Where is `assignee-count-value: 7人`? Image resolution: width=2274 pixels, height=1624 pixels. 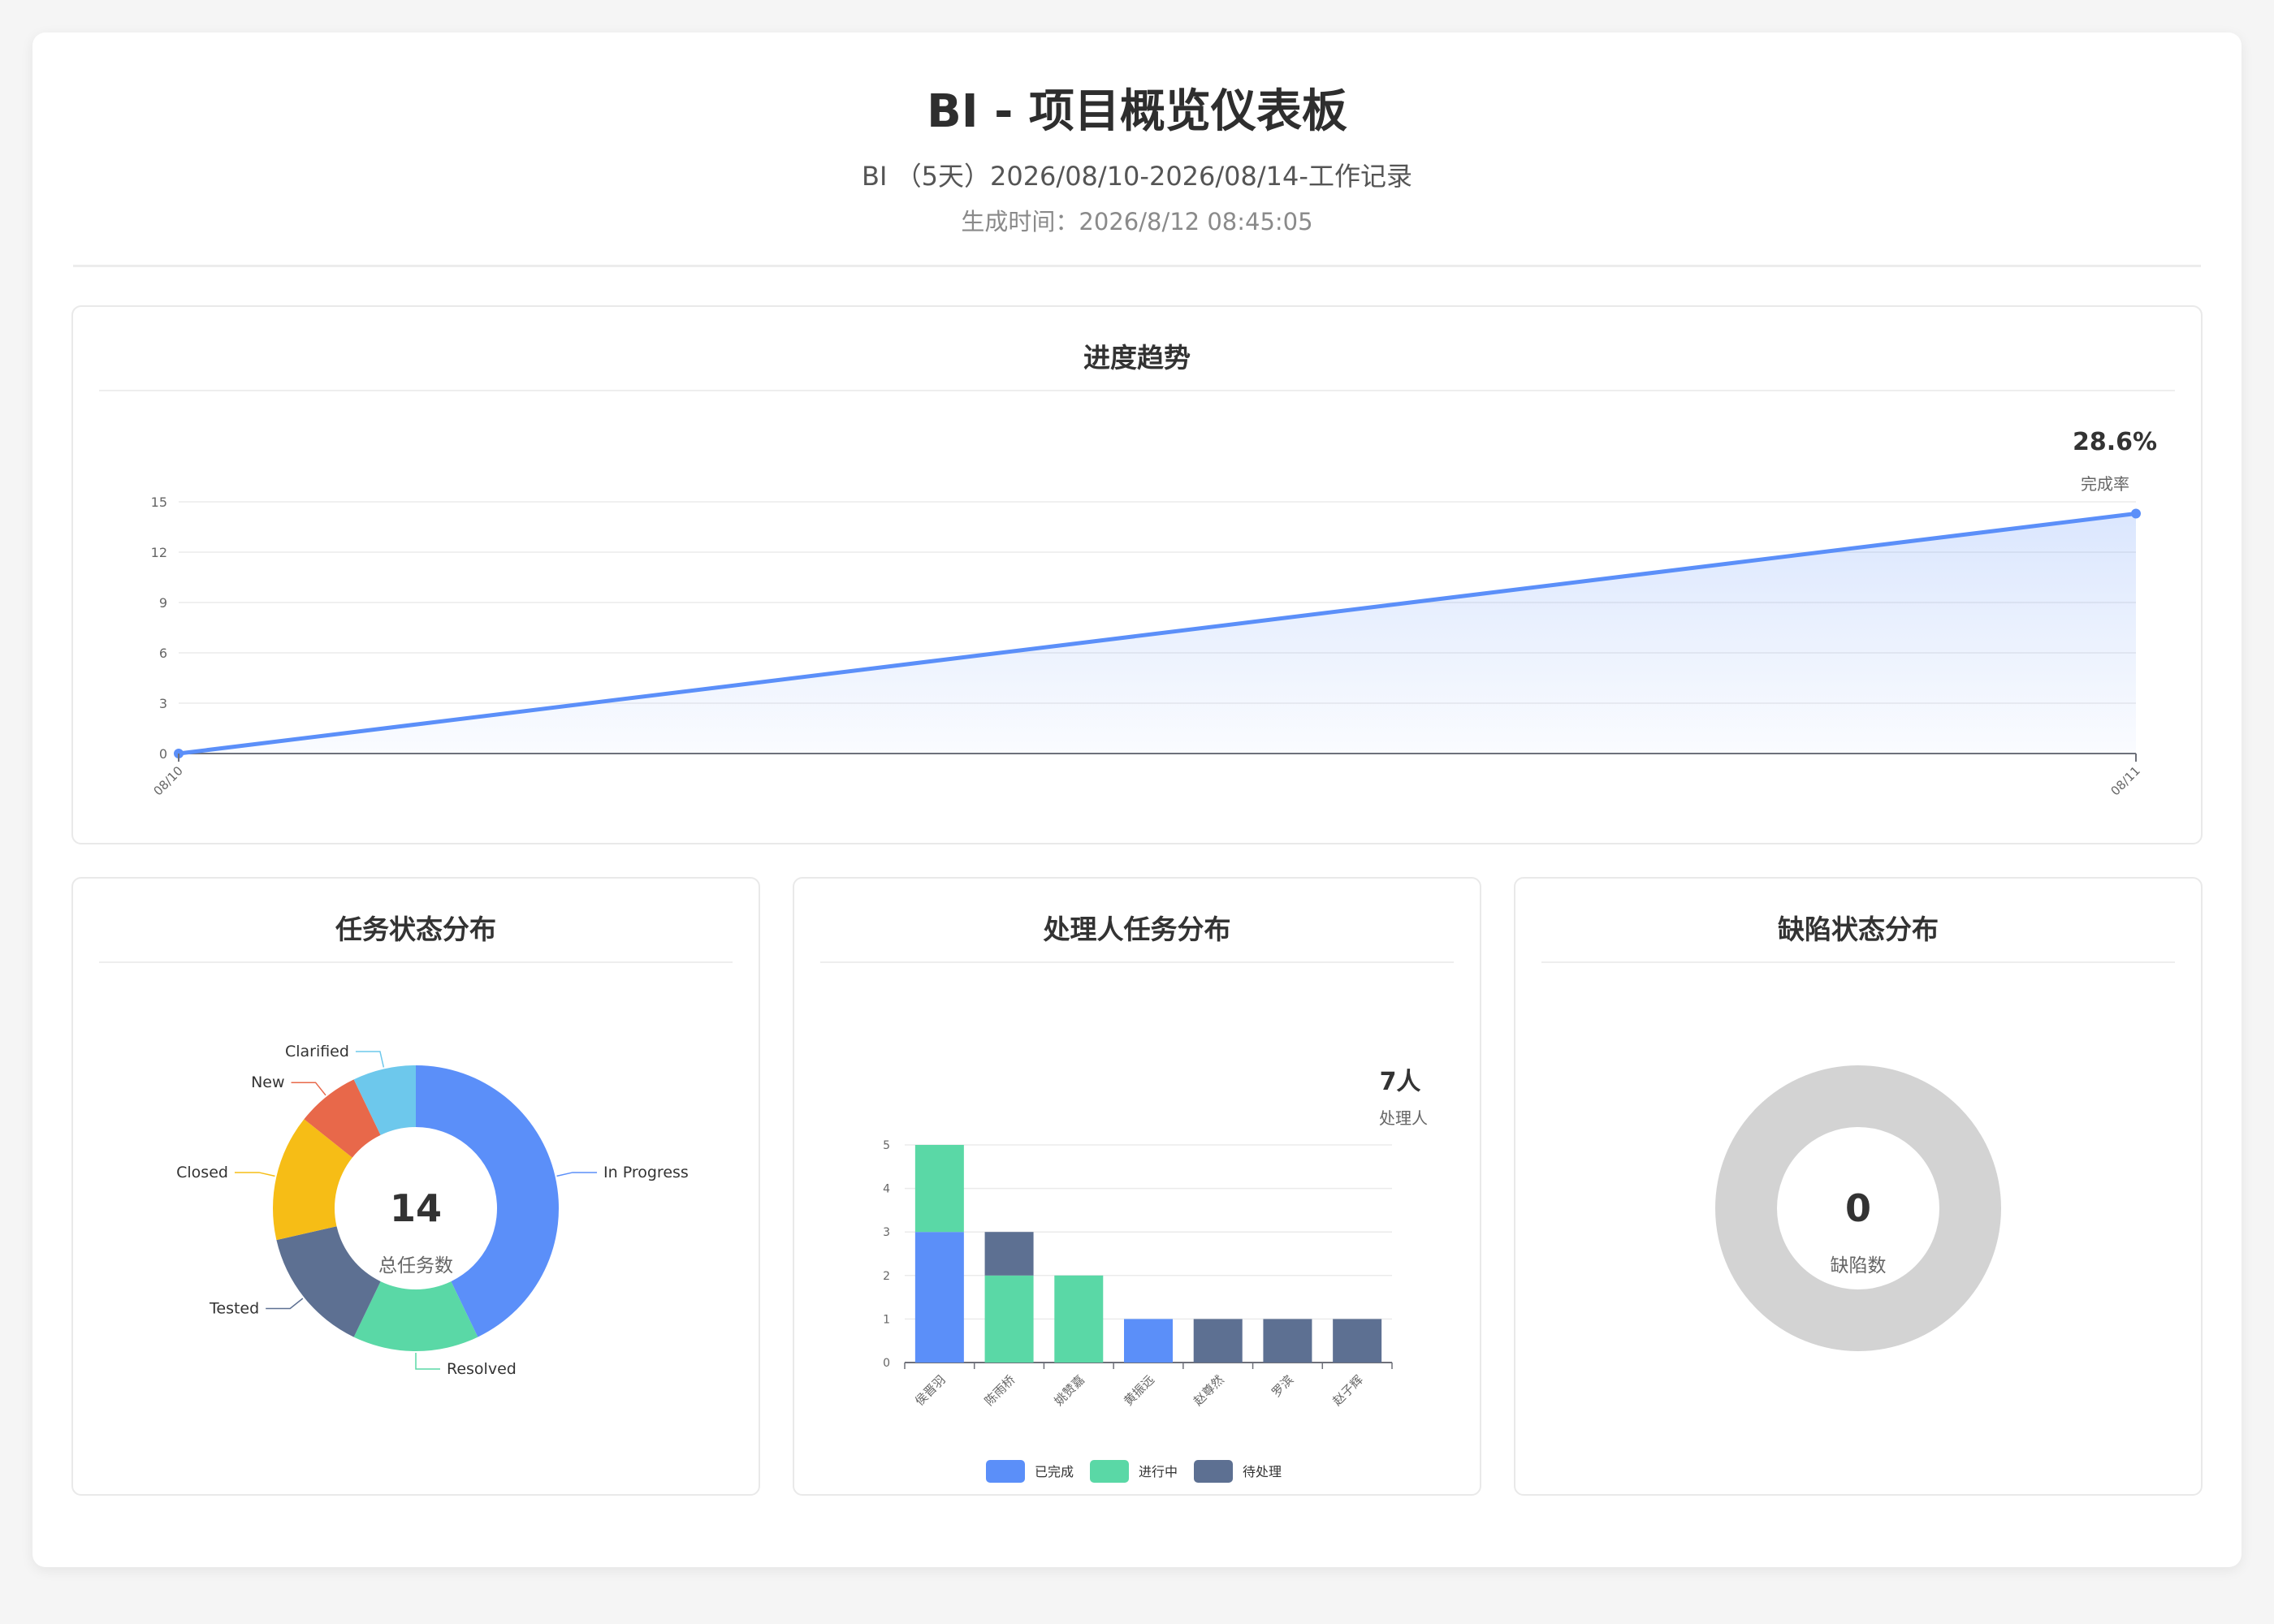 assignee-count-value: 7人 is located at coordinates (1400, 1082).